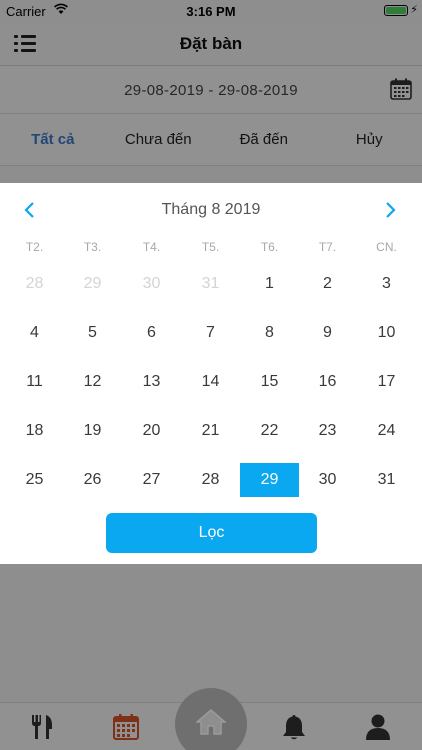  I want to click on weekday-header: T2. T3. T4. T5. T6. T7. CN., so click(211, 248).